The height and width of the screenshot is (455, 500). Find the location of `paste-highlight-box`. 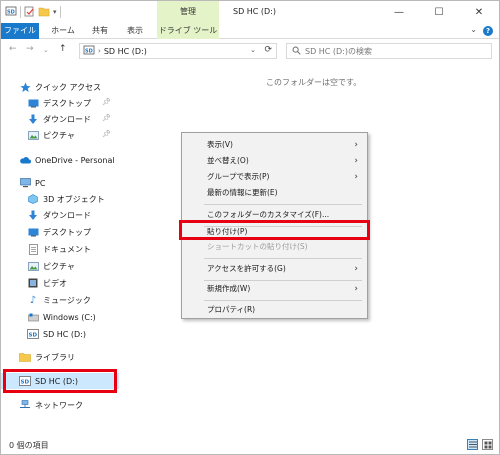

paste-highlight-box is located at coordinates (274, 230).